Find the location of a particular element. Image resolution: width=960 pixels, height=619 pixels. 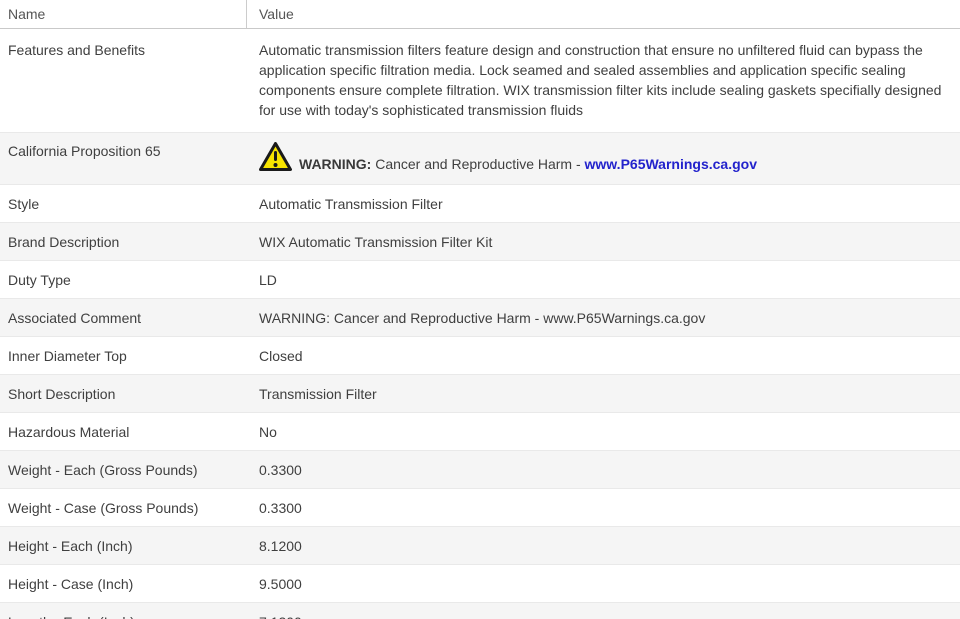

row-name: Weight - Case (Gross Pounds) is located at coordinates (103, 508).